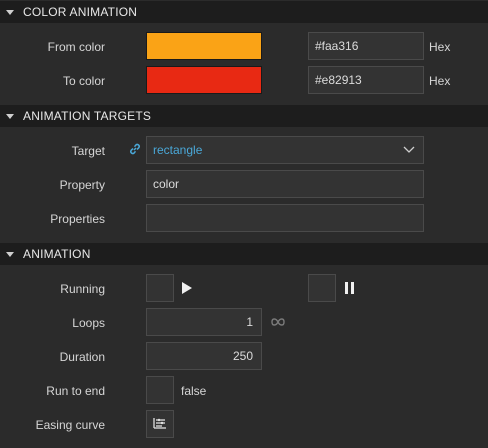 This screenshot has height=448, width=488. What do you see at coordinates (285, 150) in the screenshot?
I see `target-dropdown: rectangle` at bounding box center [285, 150].